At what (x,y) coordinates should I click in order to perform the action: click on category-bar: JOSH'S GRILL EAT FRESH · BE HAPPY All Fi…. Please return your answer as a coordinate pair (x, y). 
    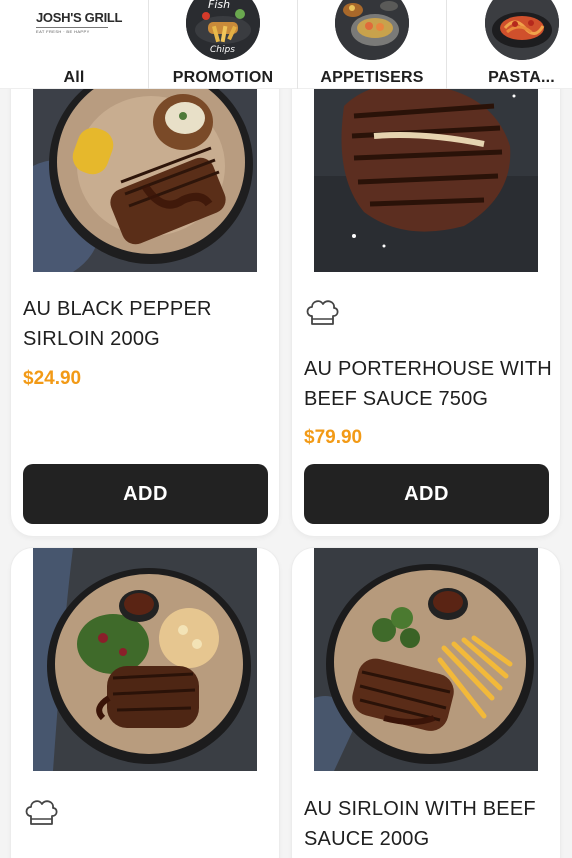
    Looking at the image, I should click on (286, 44).